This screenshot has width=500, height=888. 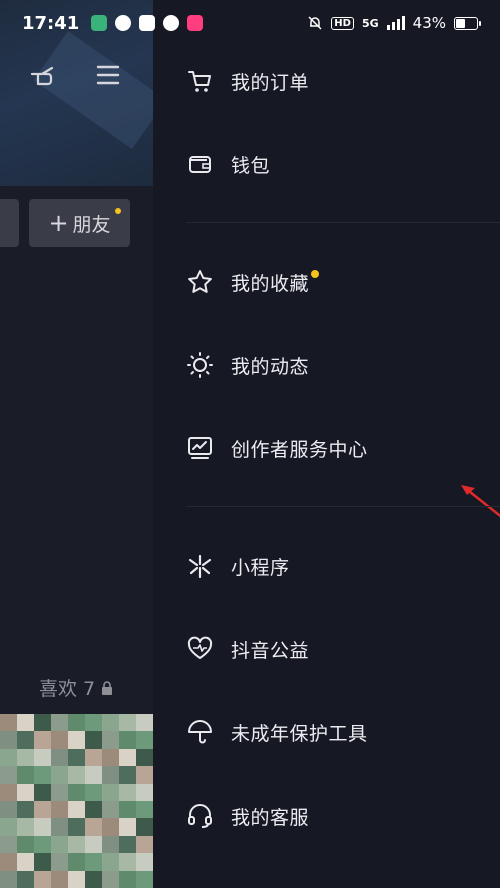 I want to click on add-friends-button: + 朋友, so click(x=79, y=223).